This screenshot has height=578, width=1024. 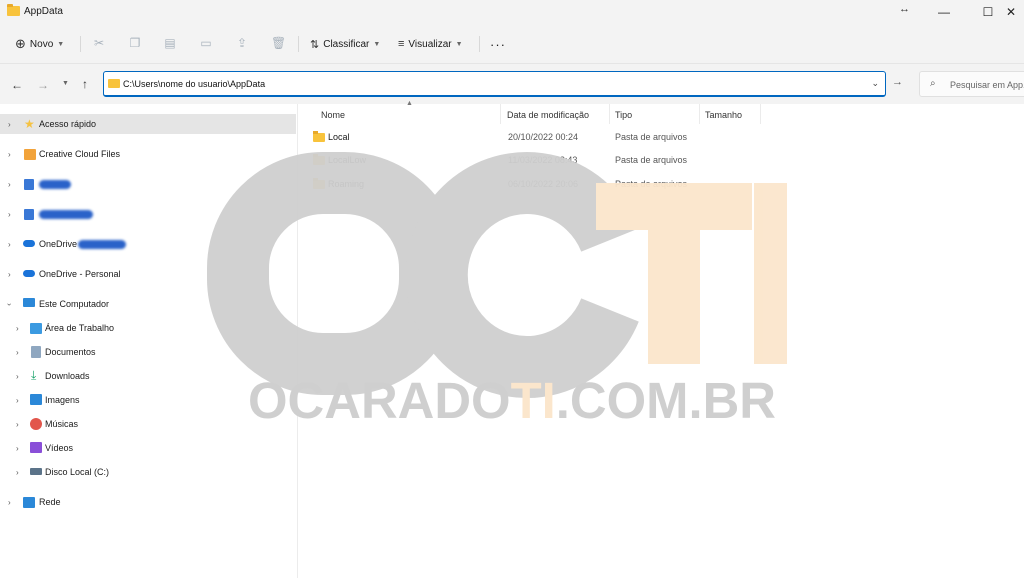 What do you see at coordinates (548, 115) in the screenshot?
I see `column-header-date: Data de modificação` at bounding box center [548, 115].